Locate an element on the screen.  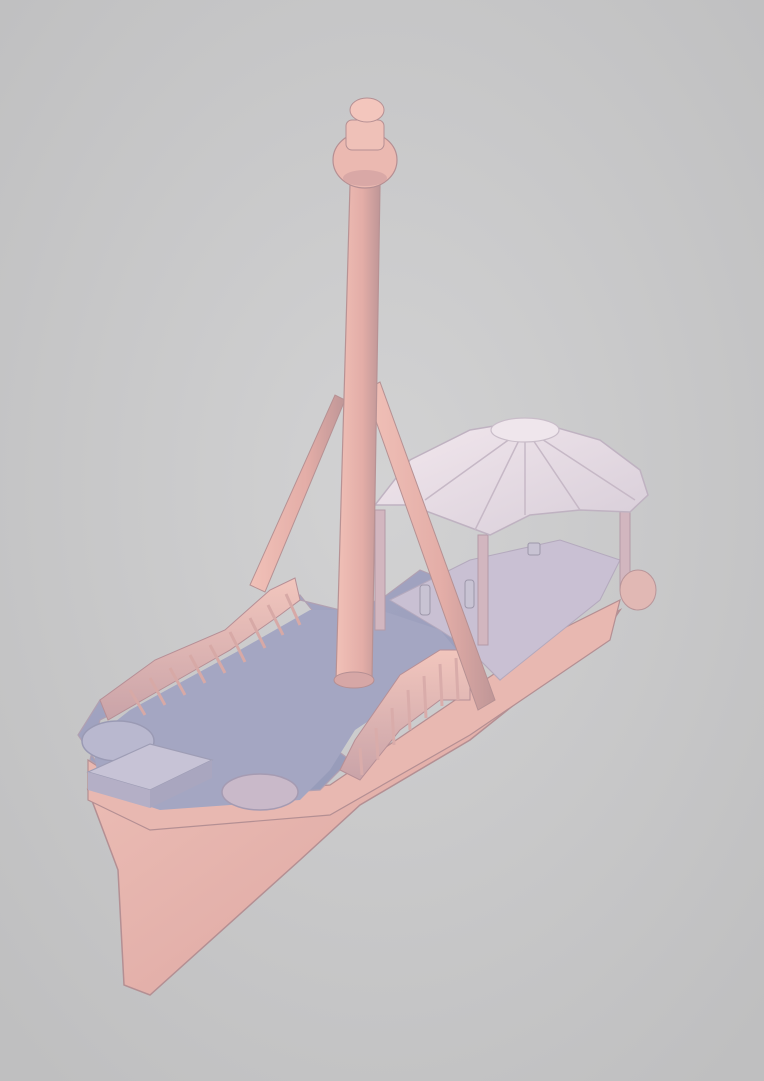
hatch-right is located at coordinates (260, 792).